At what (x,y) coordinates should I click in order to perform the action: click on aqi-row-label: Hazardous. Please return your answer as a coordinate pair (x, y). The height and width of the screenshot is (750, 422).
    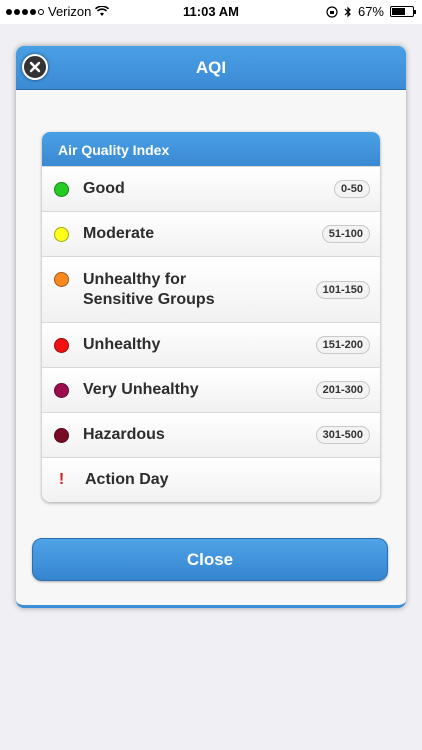
    Looking at the image, I should click on (124, 434).